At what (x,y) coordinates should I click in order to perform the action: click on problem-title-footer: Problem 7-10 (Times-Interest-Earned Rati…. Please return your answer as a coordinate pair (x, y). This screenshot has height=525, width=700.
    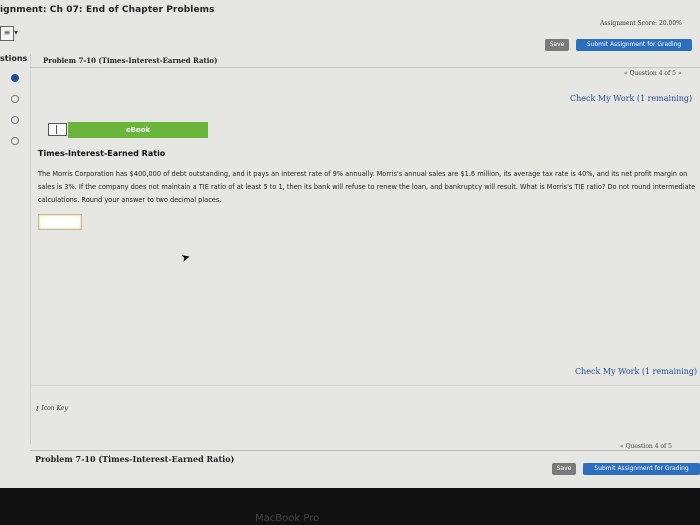
    Looking at the image, I should click on (135, 459).